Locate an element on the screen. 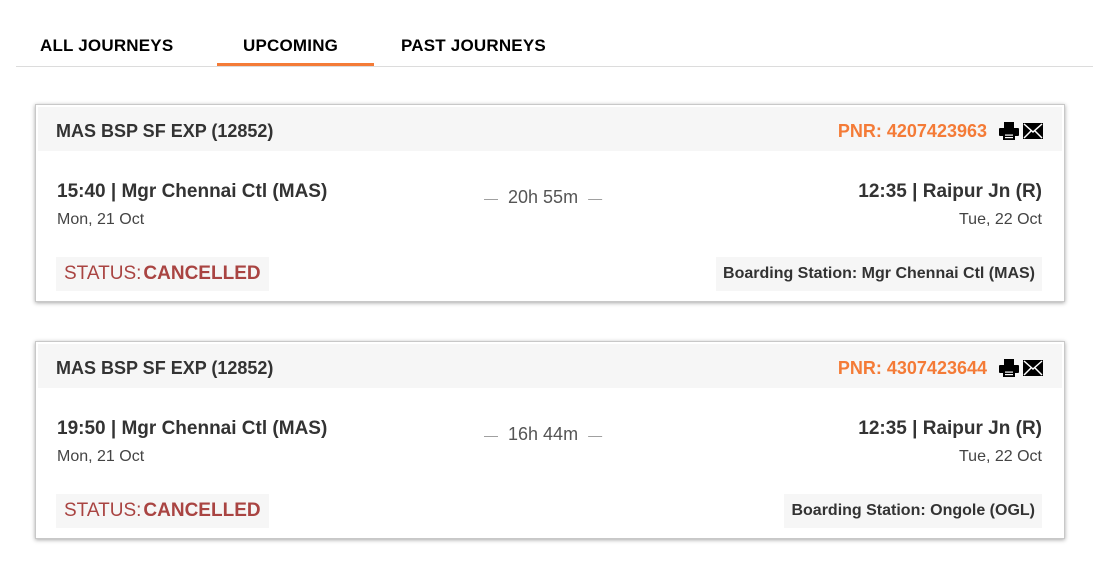 This screenshot has width=1093, height=582. tab-all-journeys: ALL JOURNEYS is located at coordinates (106, 46).